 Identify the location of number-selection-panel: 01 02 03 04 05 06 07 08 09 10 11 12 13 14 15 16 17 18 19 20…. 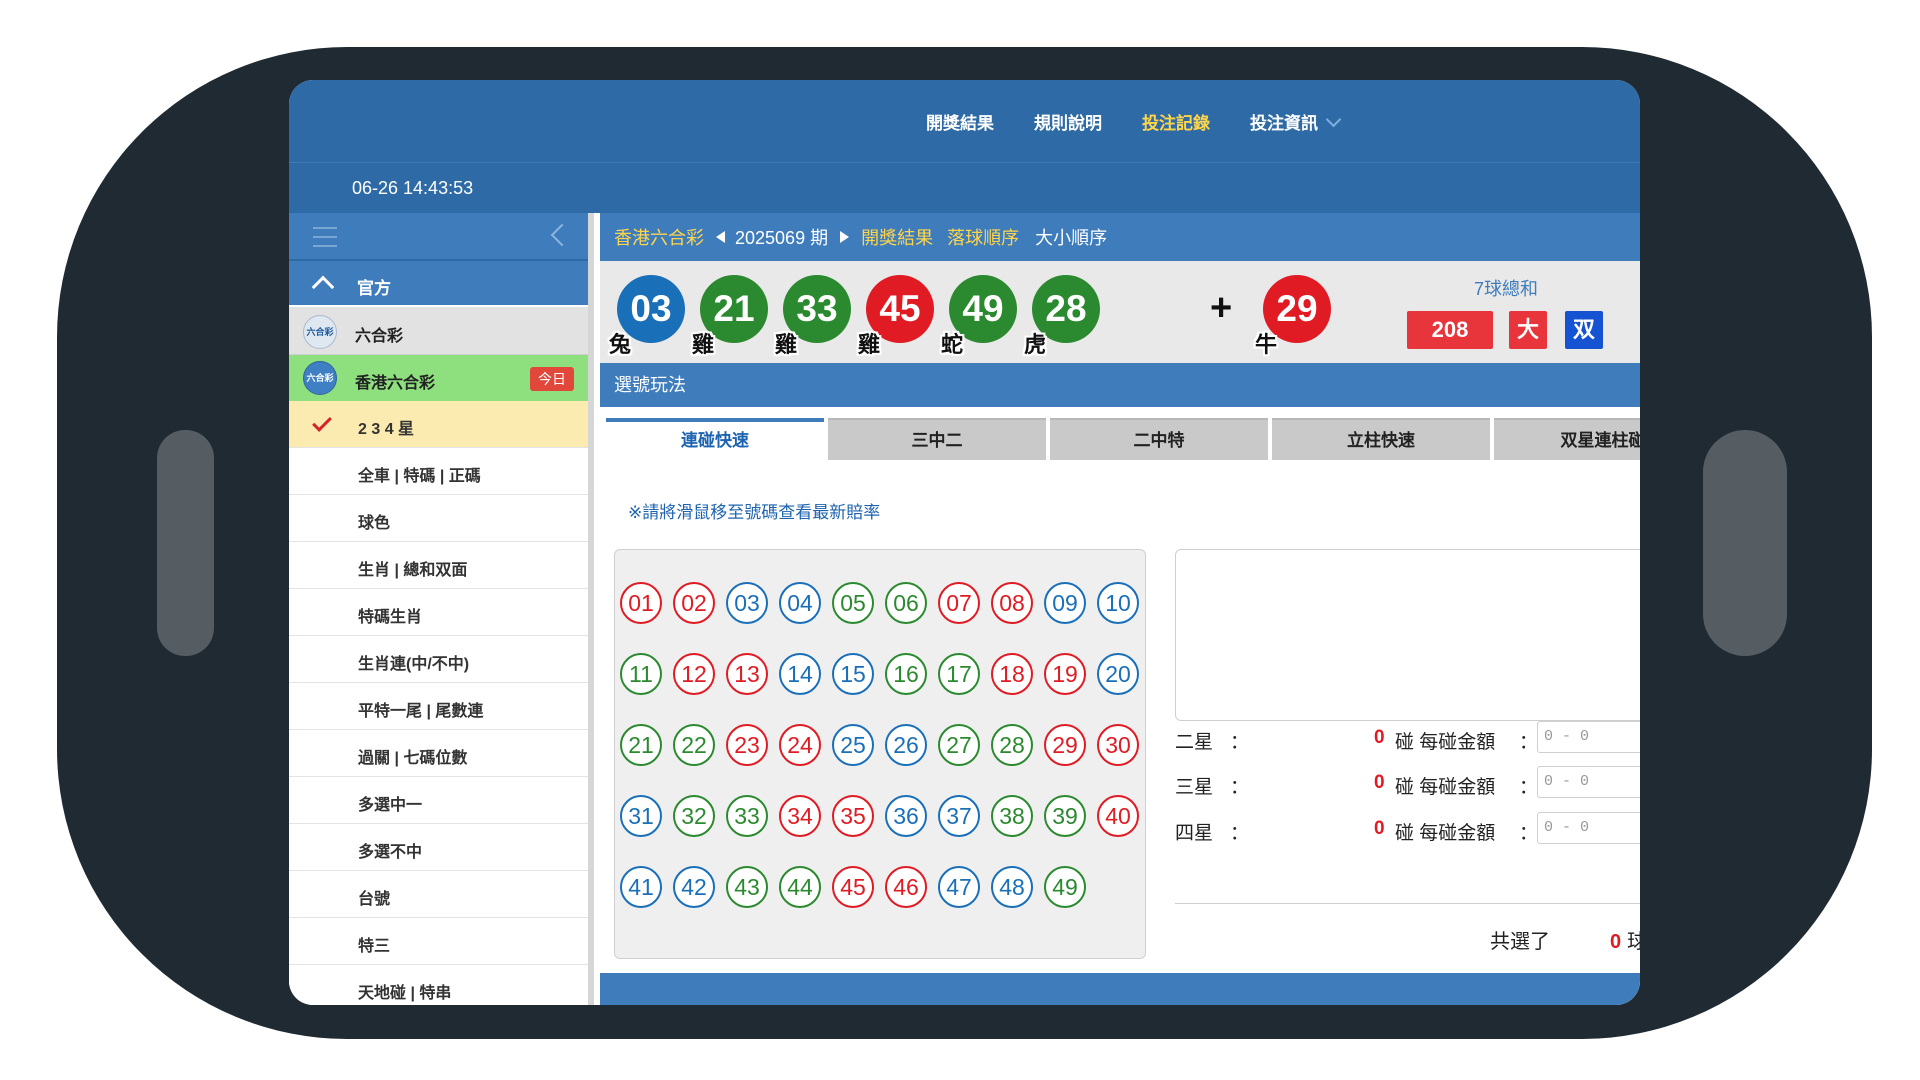
(880, 754).